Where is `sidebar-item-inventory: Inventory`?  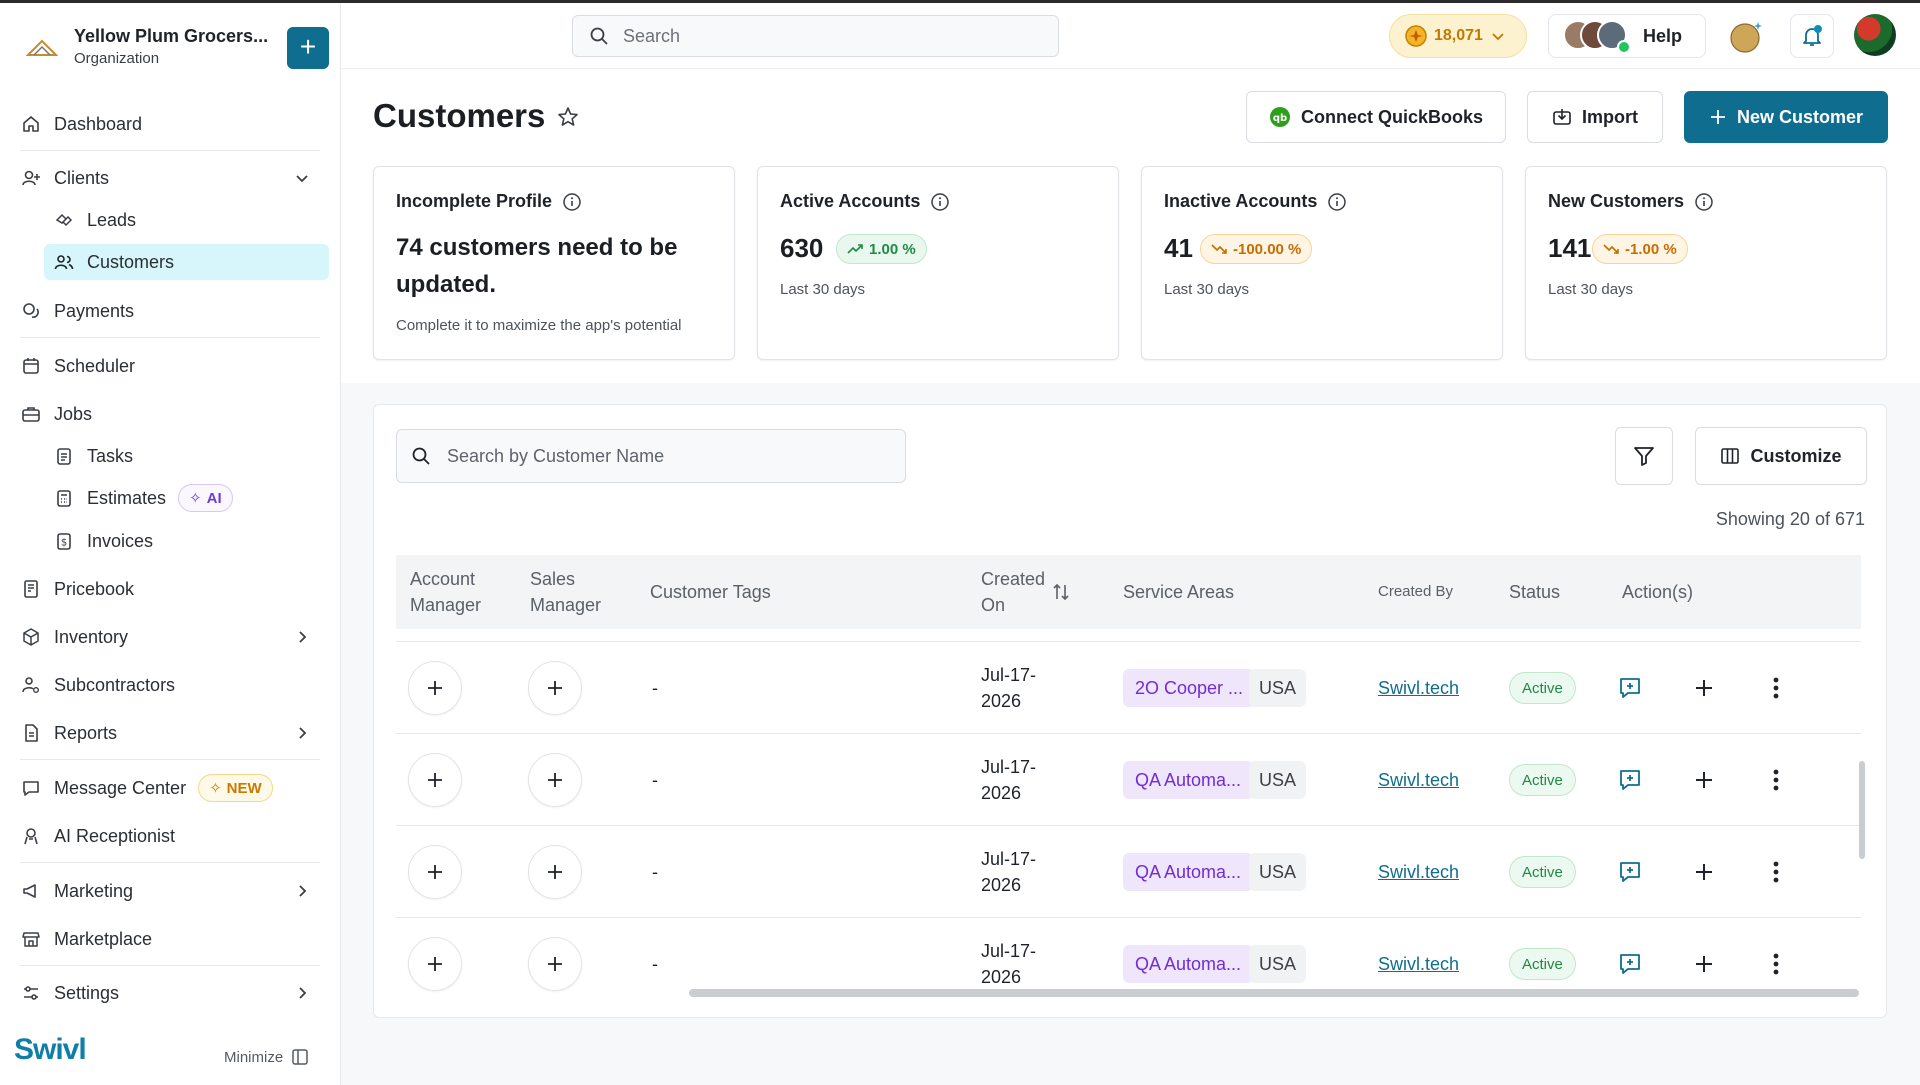 sidebar-item-inventory: Inventory is located at coordinates (175, 637).